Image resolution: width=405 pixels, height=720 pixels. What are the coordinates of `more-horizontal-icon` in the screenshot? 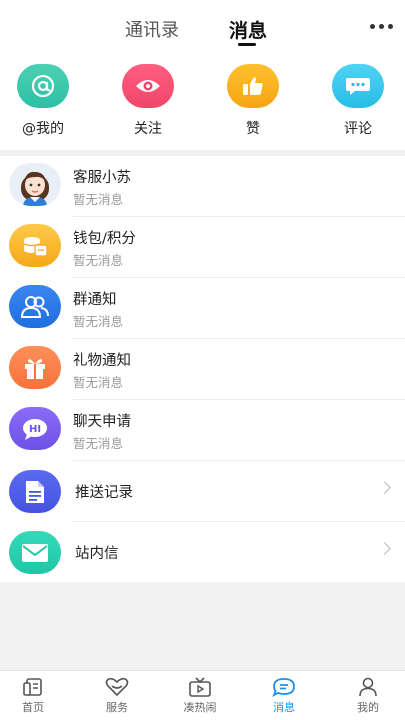 It's located at (381, 26).